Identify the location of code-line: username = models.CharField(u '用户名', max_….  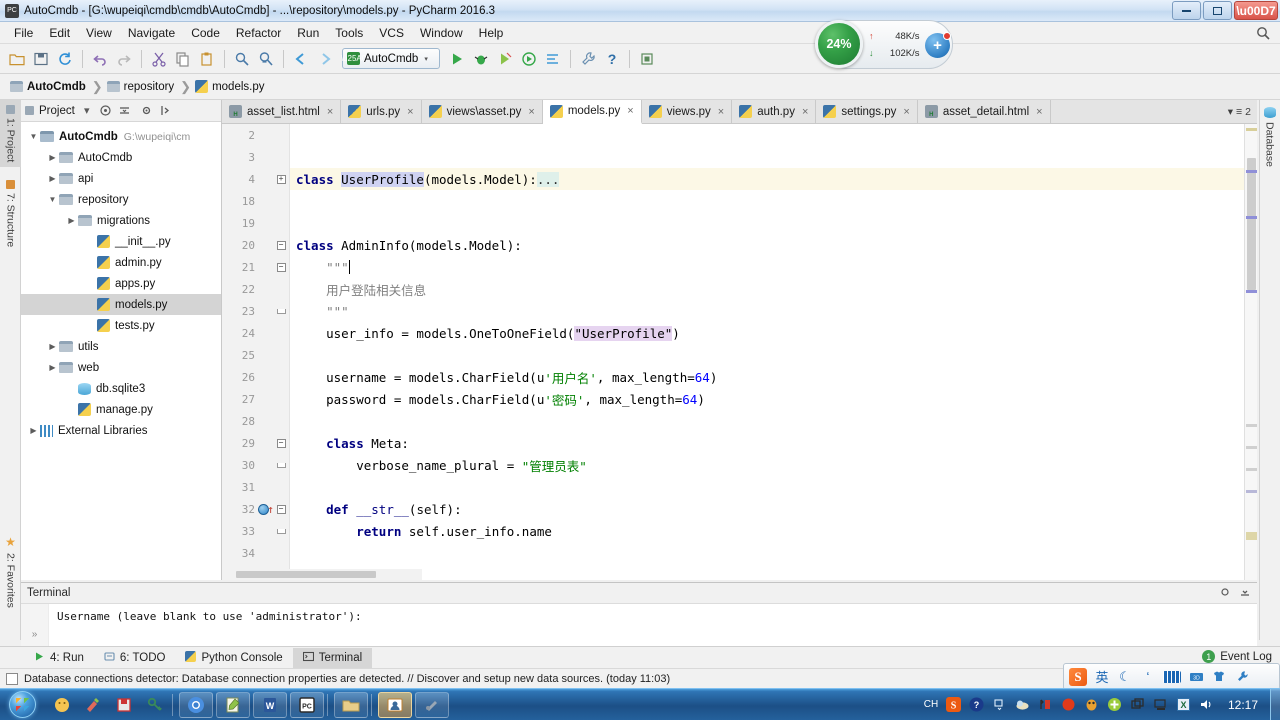
(503, 377).